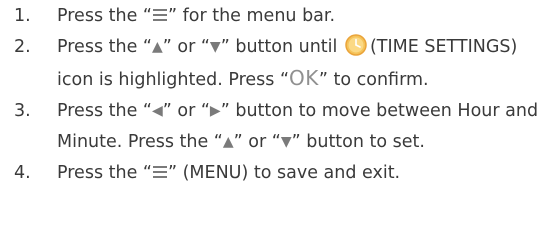 This screenshot has width=560, height=252. I want to click on left-arrow-icon: ◀, so click(157, 111).